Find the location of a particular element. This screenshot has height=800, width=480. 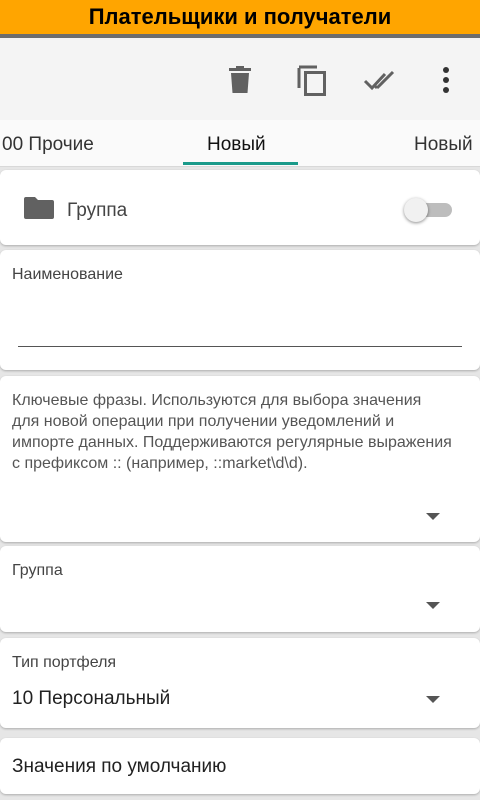

title-bar: Плательщики и получатели is located at coordinates (240, 17).